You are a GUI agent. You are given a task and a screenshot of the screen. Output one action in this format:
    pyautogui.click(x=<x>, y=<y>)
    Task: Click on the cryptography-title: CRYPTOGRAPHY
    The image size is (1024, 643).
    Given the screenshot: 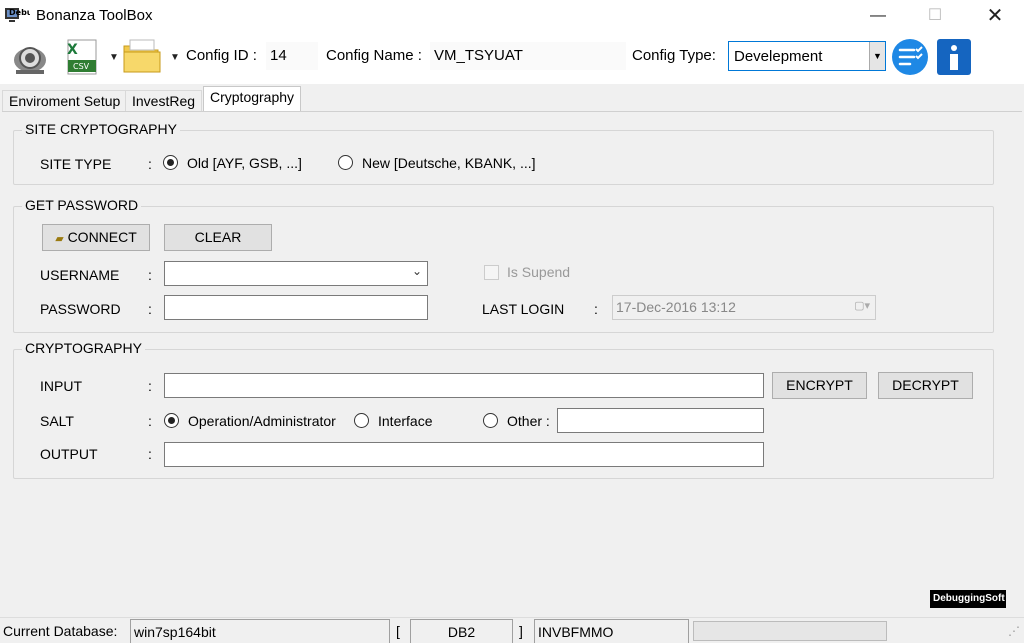 What is the action you would take?
    pyautogui.click(x=83, y=348)
    